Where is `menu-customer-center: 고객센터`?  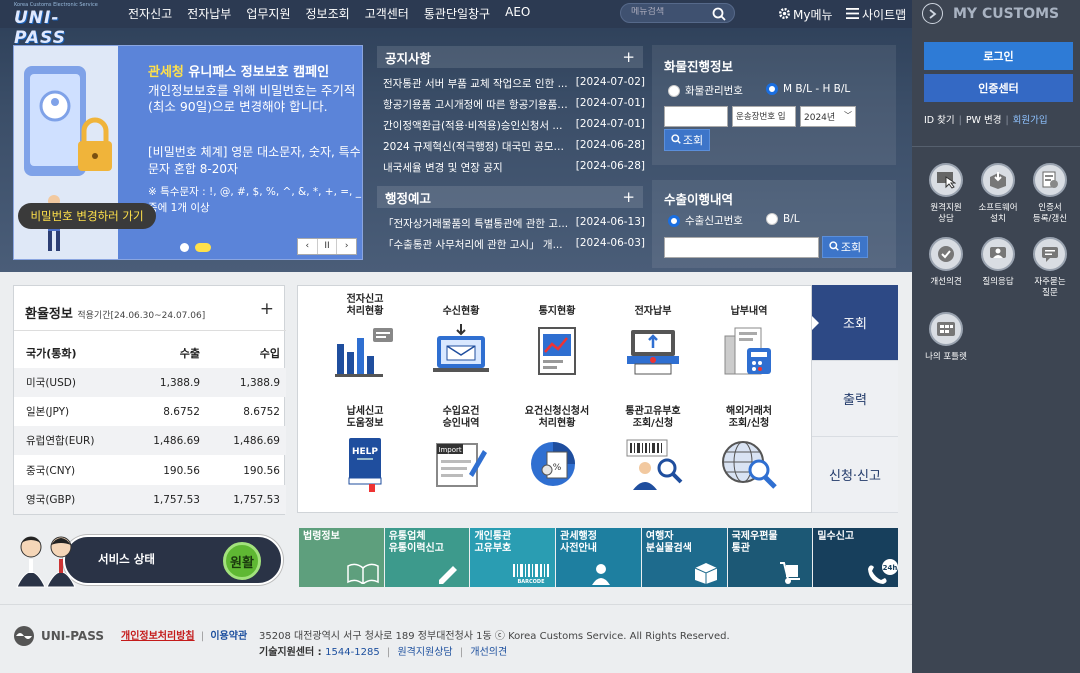
menu-customer-center: 고객센터 is located at coordinates (387, 13).